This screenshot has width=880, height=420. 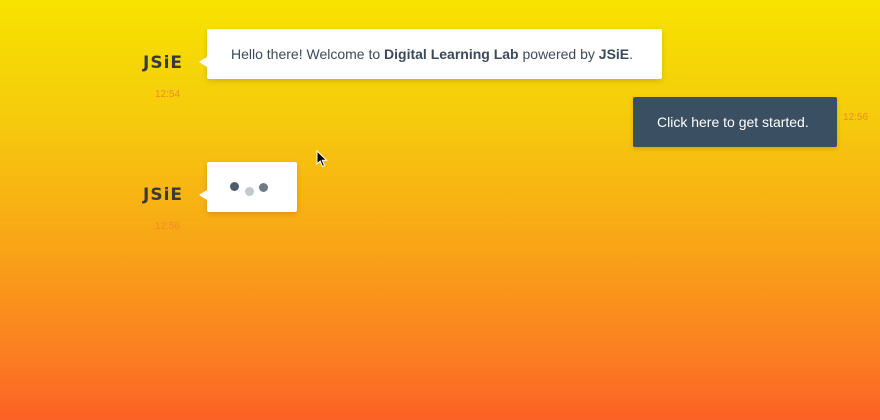 I want to click on get-started-label: Click here to get started., so click(x=733, y=122).